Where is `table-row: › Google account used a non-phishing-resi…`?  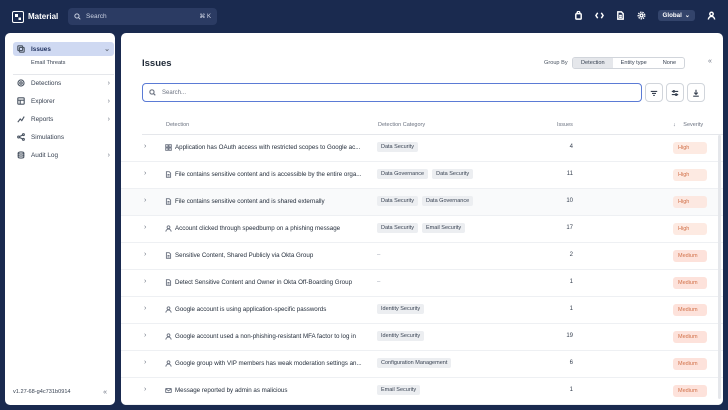
table-row: › Google account used a non-phishing-resi… is located at coordinates (422, 337).